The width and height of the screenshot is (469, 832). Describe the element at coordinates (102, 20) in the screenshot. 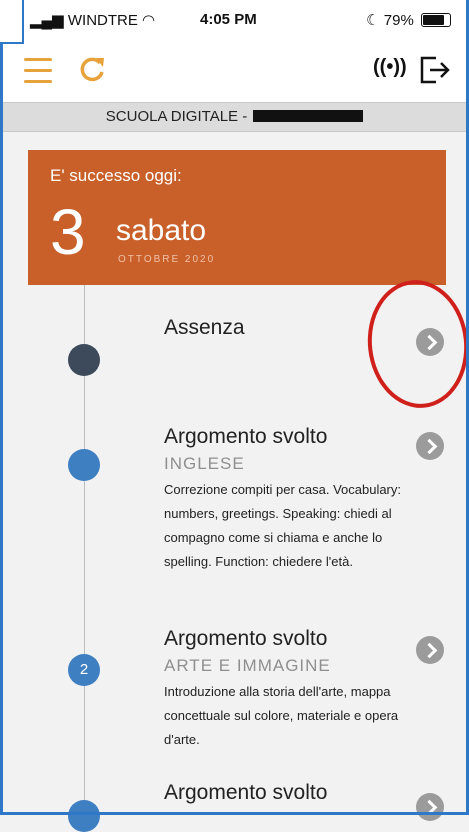

I see `carrier-label: WINDTRE` at that location.